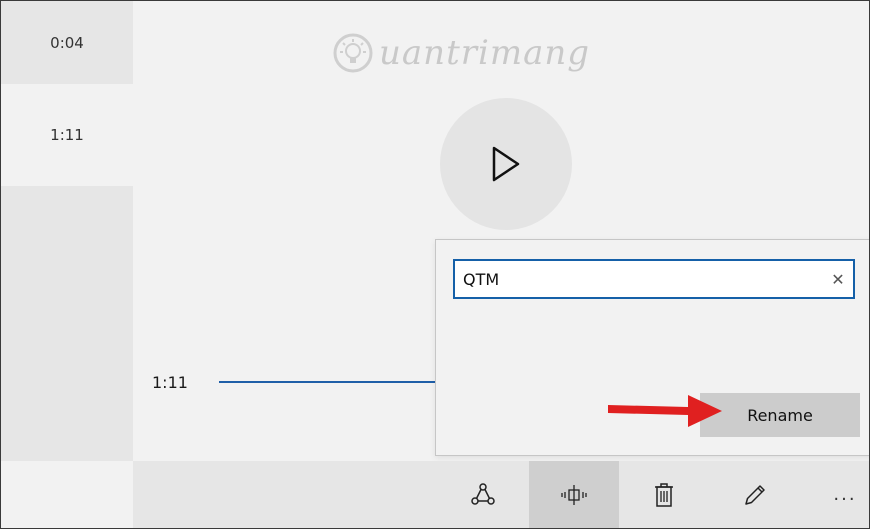 This screenshot has width=870, height=529. I want to click on share-icon, so click(483, 493).